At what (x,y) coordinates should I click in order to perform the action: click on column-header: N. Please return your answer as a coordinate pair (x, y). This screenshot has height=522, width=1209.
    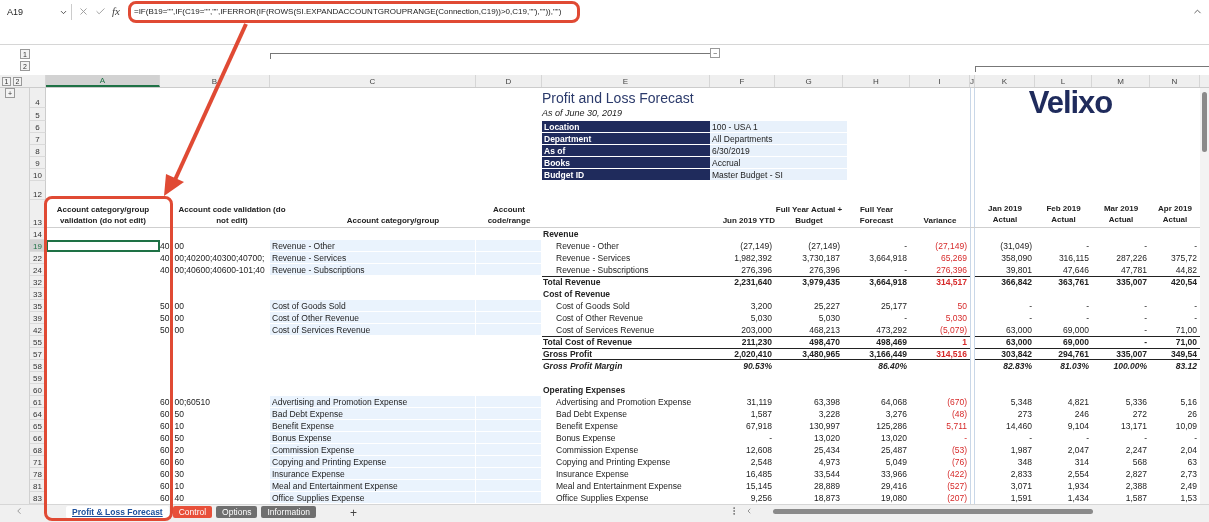
    Looking at the image, I should click on (1175, 81).